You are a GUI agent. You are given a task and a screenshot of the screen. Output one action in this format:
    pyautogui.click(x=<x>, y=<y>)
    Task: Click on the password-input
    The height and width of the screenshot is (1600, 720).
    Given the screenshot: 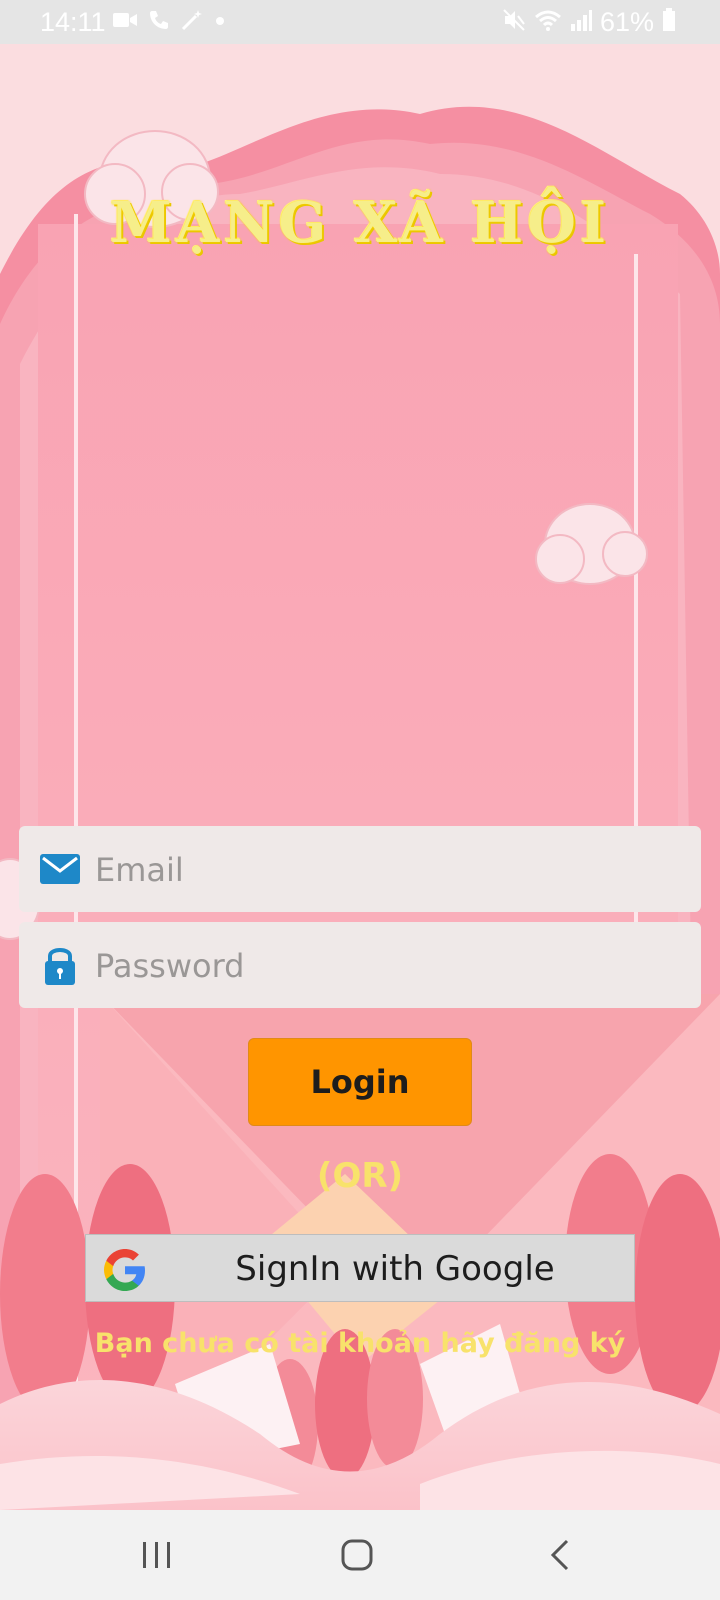 What is the action you would take?
    pyautogui.click(x=390, y=966)
    